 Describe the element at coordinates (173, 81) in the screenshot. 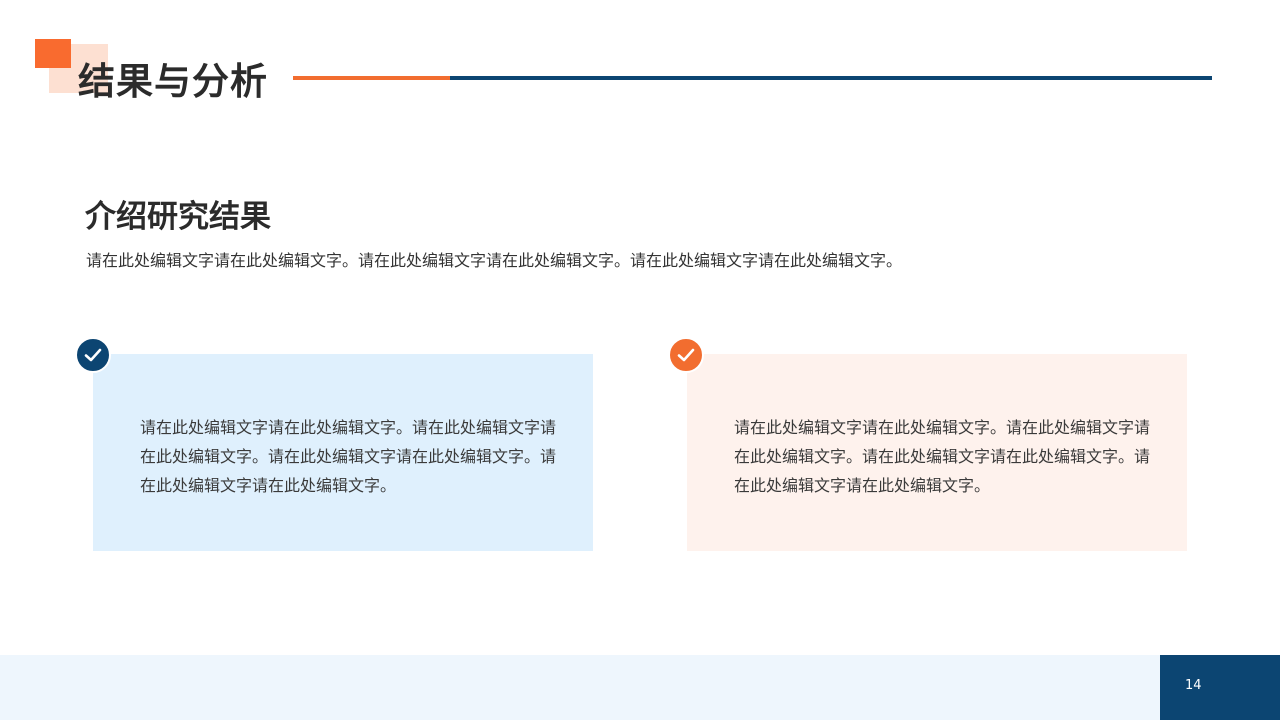

I see `slide-title: 结果与分析` at that location.